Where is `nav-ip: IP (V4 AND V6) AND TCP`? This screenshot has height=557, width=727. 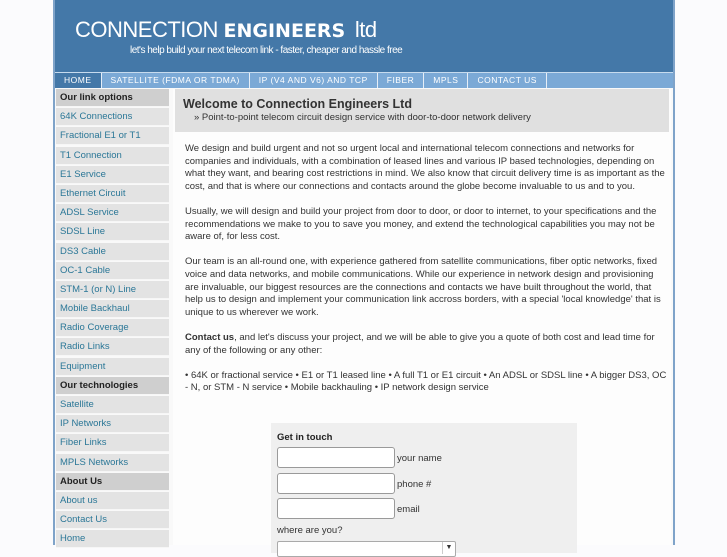 nav-ip: IP (V4 AND V6) AND TCP is located at coordinates (314, 80).